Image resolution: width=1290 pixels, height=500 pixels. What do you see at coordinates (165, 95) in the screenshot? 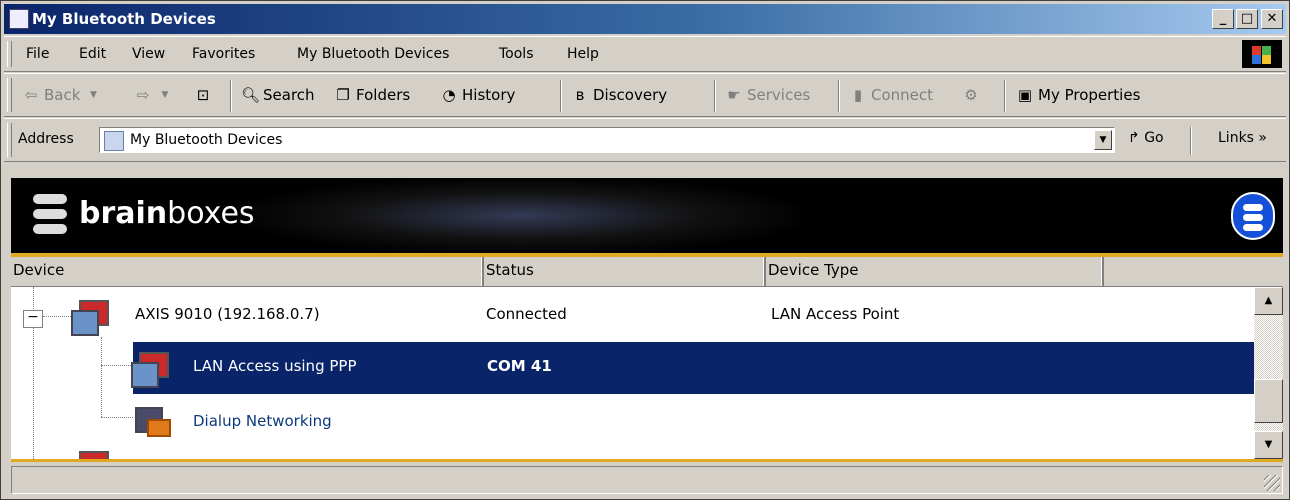
I see `forward-dropdown-icon: ▼` at bounding box center [165, 95].